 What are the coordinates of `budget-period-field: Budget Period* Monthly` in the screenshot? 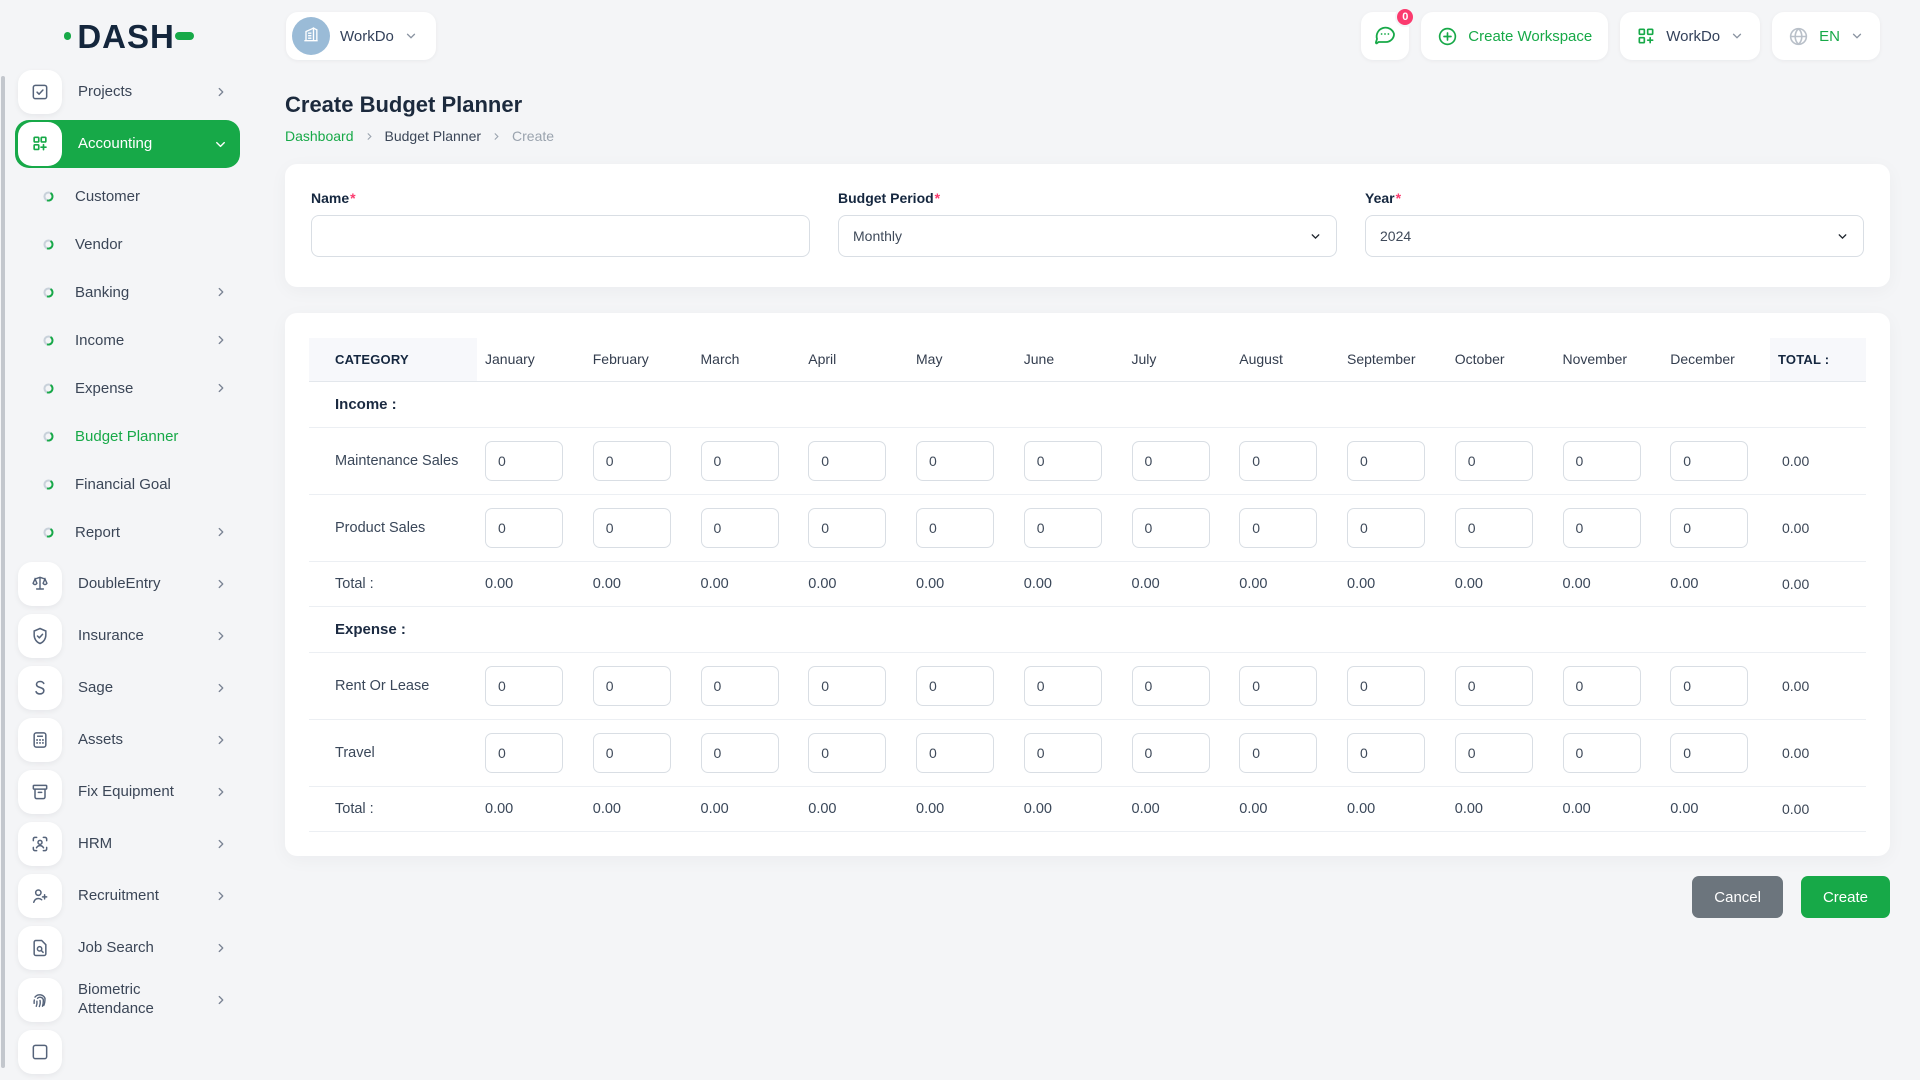 It's located at (1087, 223).